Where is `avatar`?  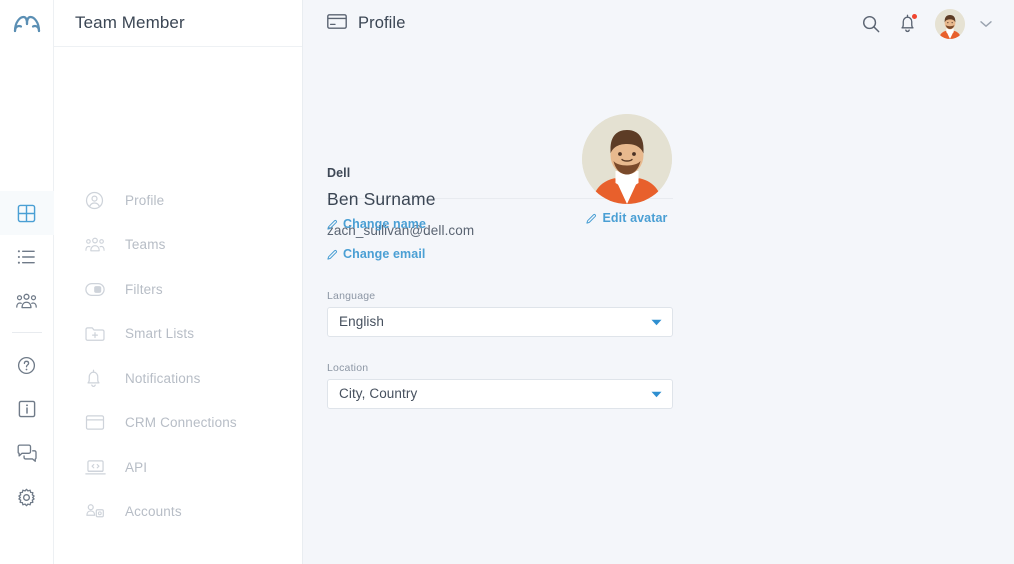 avatar is located at coordinates (950, 23).